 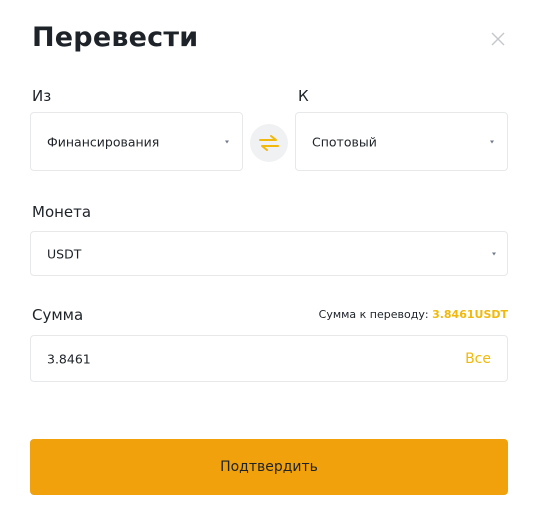 What do you see at coordinates (42, 96) in the screenshot?
I see `from-label: Из` at bounding box center [42, 96].